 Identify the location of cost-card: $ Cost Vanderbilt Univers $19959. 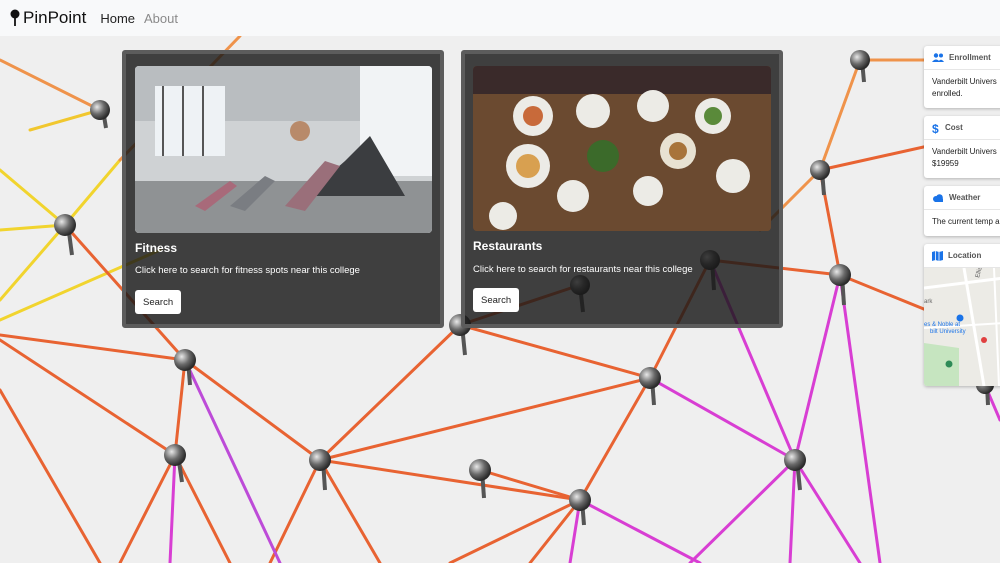
(962, 147).